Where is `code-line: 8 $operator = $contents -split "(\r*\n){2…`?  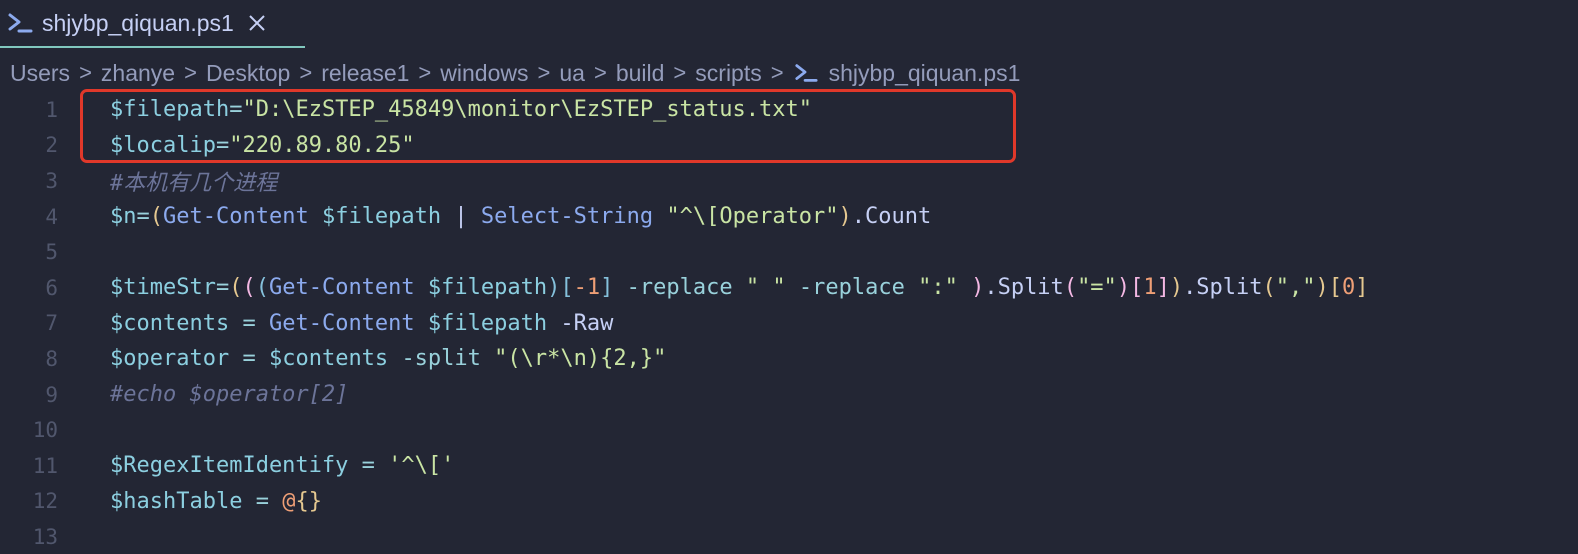 code-line: 8 $operator = $contents -split "(\r*\n){2… is located at coordinates (789, 359).